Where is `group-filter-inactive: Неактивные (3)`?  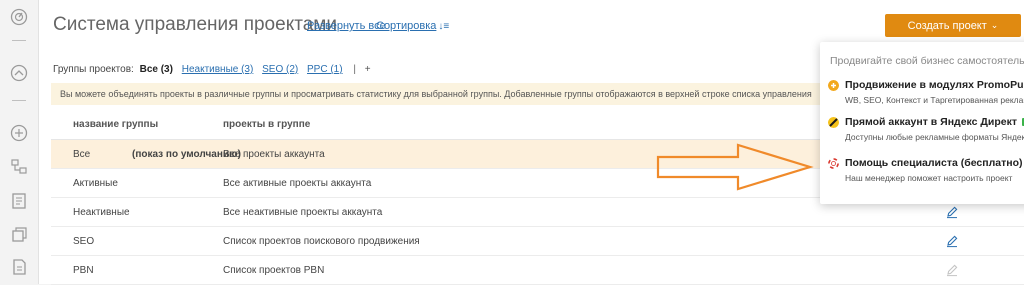 group-filter-inactive: Неактивные (3) is located at coordinates (218, 69).